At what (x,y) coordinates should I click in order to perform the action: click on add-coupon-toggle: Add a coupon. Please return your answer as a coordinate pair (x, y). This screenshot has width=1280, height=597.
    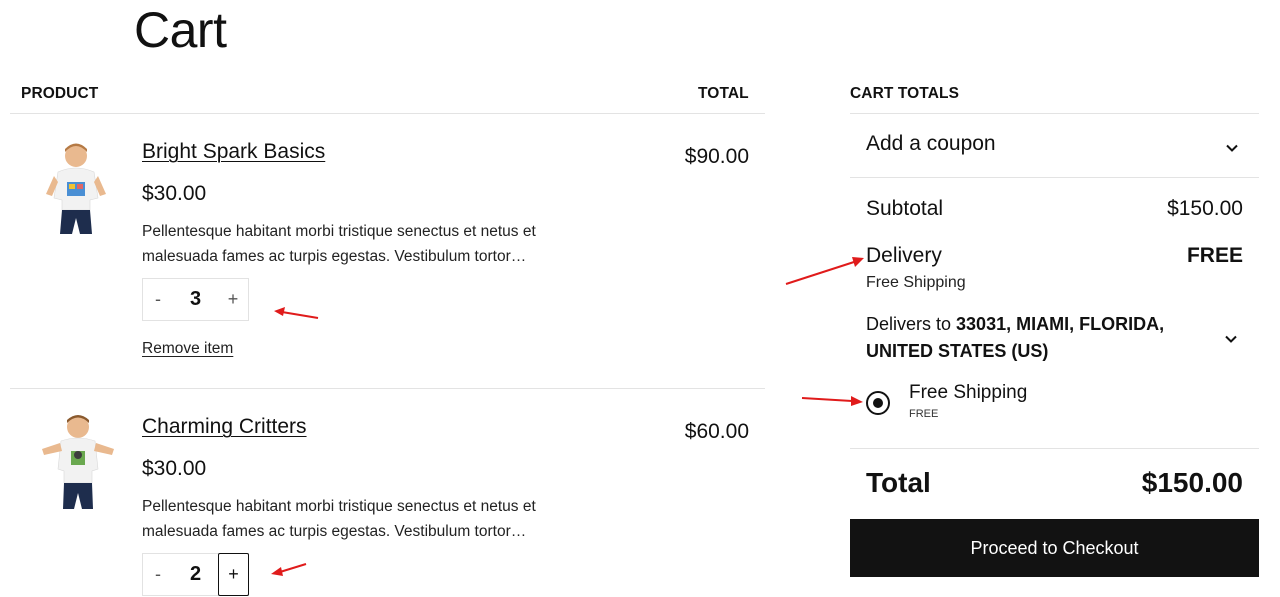
    Looking at the image, I should click on (1054, 145).